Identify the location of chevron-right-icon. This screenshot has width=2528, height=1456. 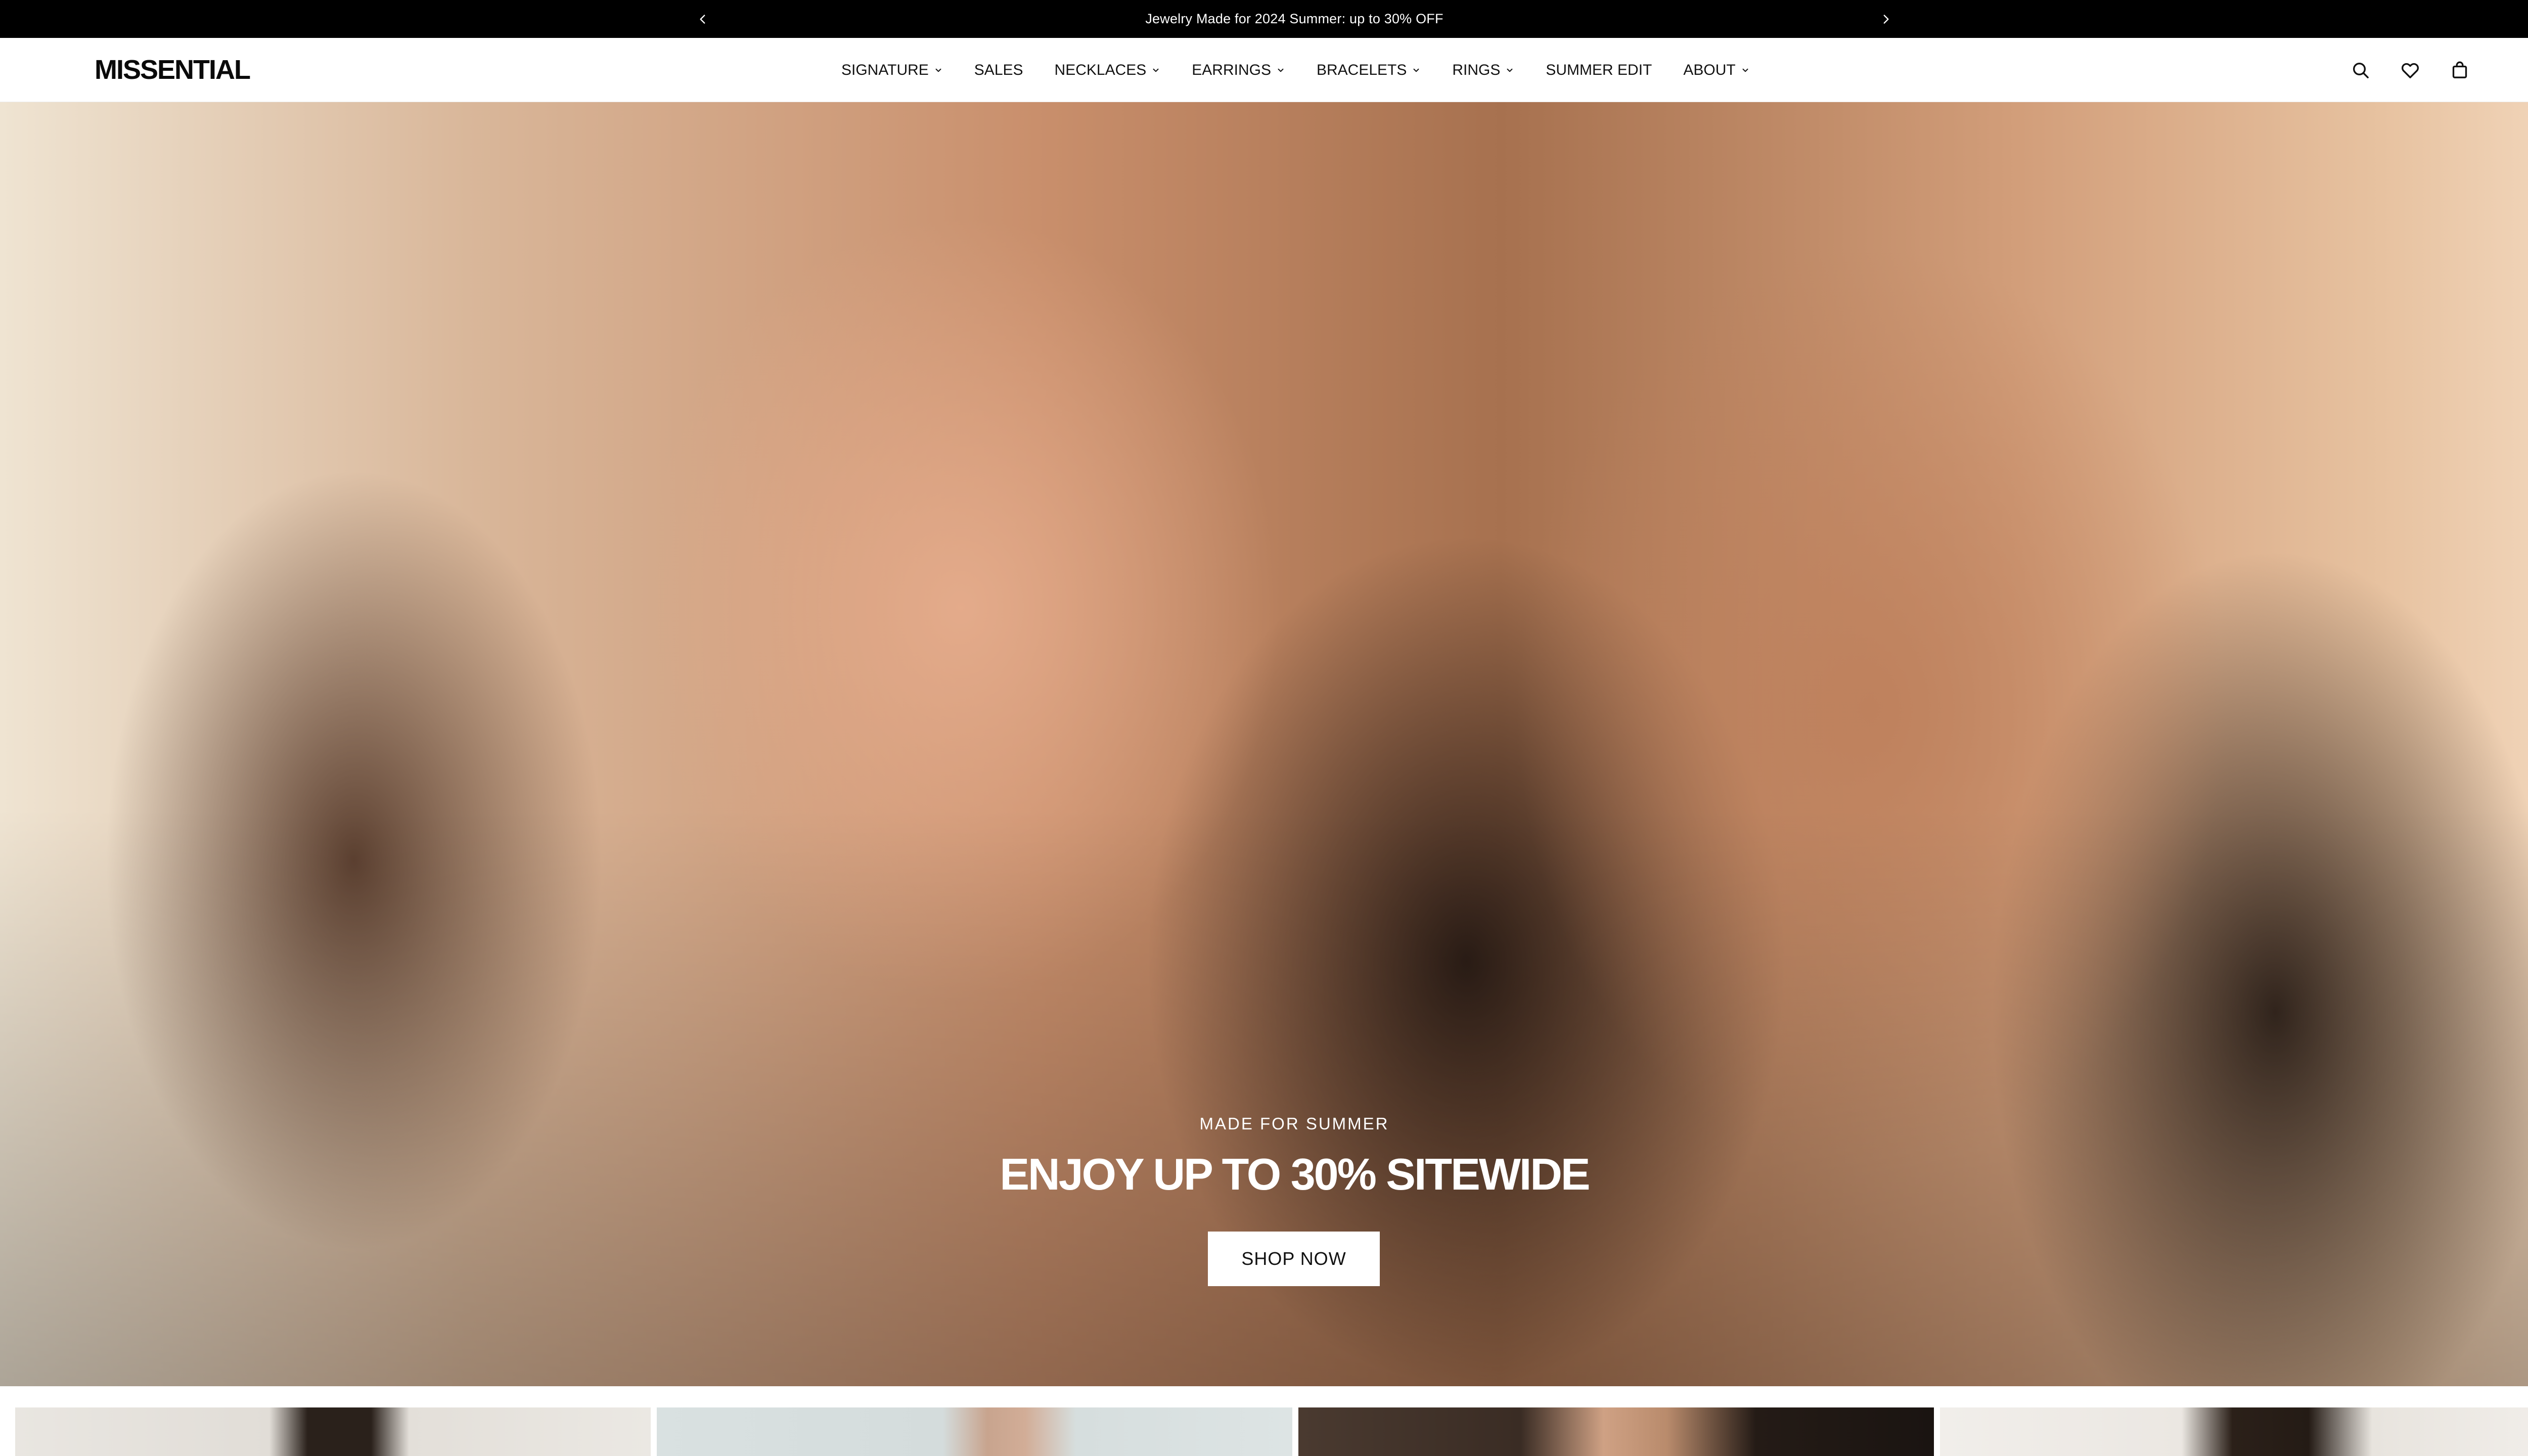
(1886, 19).